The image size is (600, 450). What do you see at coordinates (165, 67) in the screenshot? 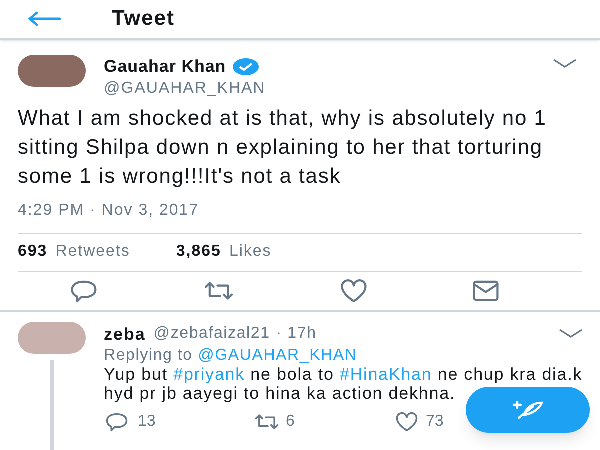
I see `user-name: Gauahar Khan` at bounding box center [165, 67].